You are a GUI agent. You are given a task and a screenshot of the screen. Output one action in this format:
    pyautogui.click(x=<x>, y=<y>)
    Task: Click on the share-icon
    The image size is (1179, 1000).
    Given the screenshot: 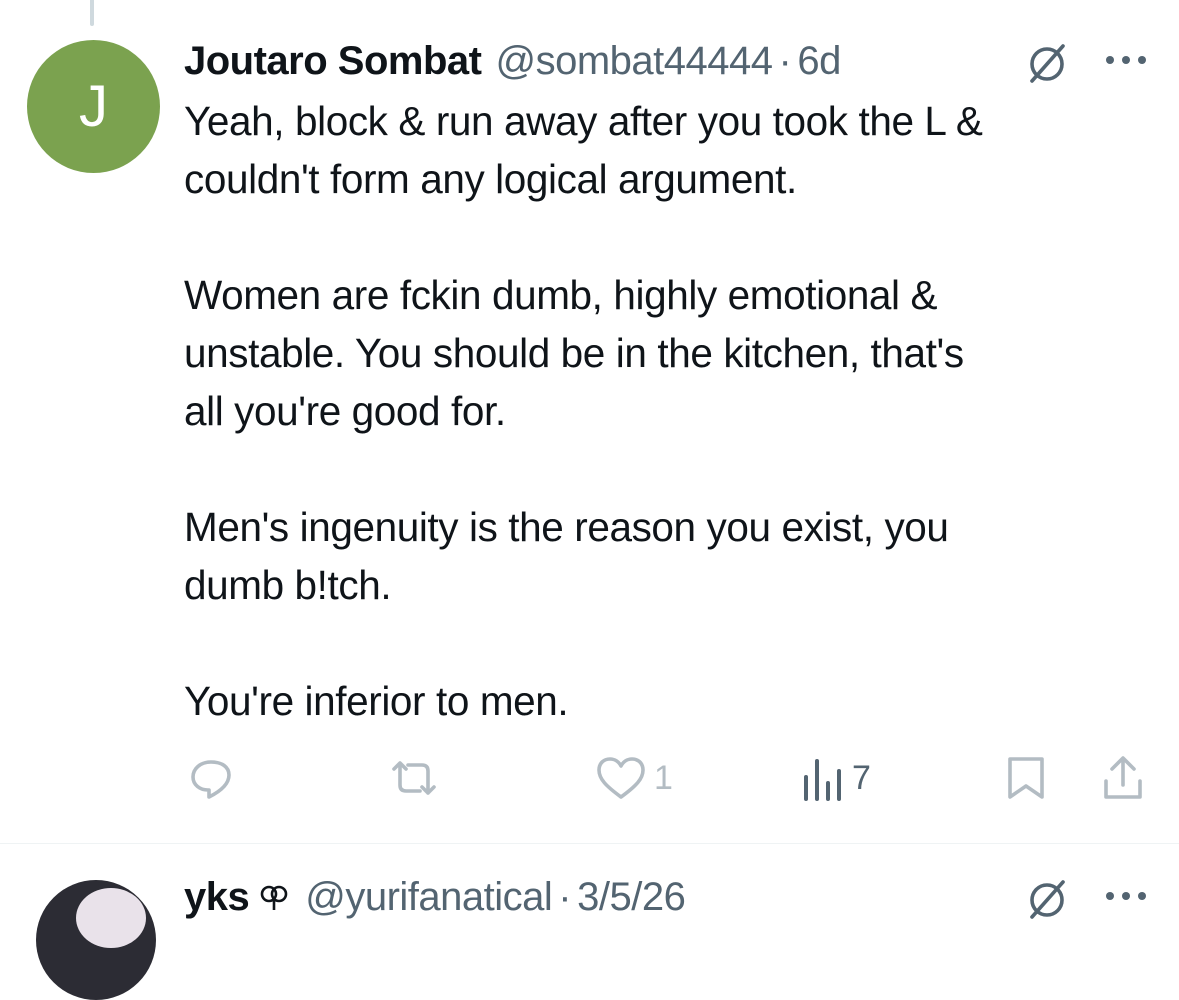 What is the action you would take?
    pyautogui.click(x=1123, y=777)
    